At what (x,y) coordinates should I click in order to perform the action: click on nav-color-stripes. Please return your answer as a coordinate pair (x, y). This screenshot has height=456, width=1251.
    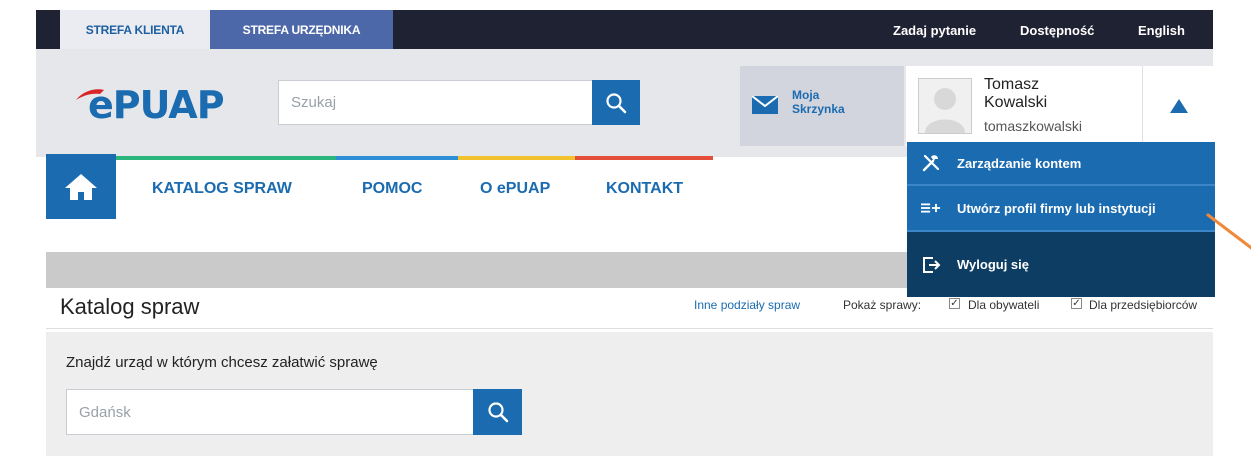
    Looking at the image, I should click on (414, 158).